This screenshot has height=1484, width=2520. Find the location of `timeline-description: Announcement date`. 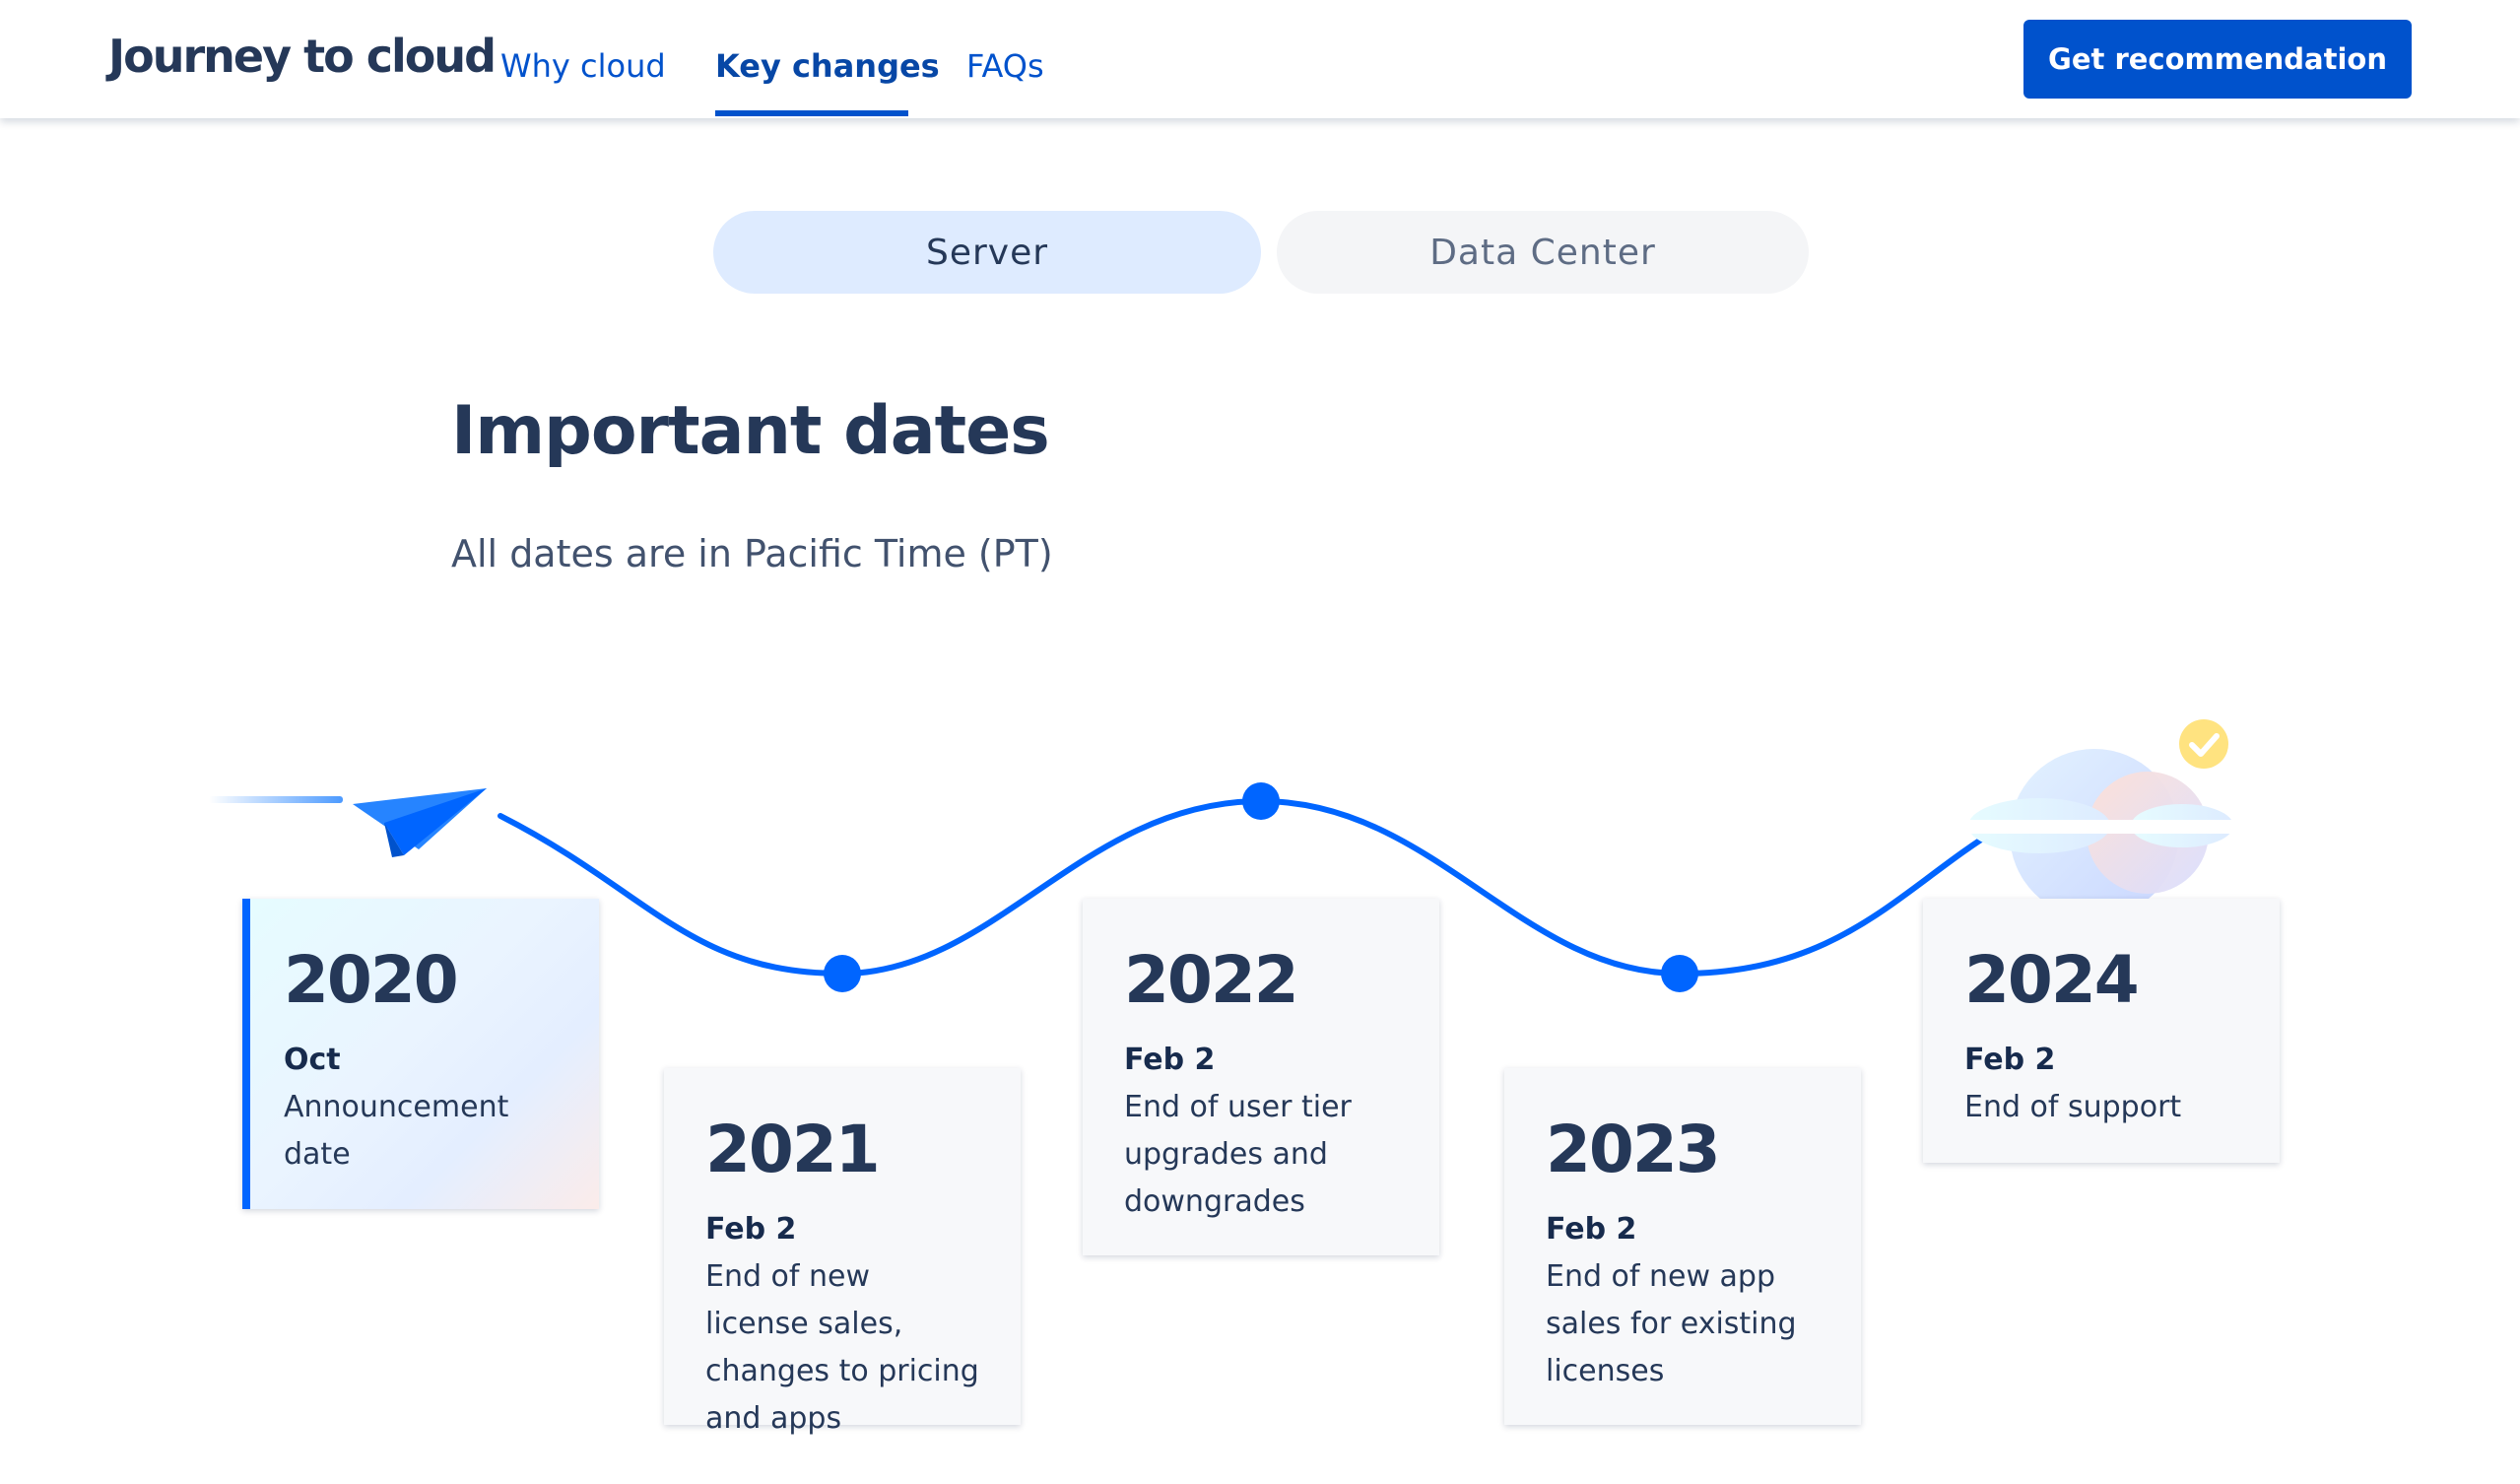

timeline-description: Announcement date is located at coordinates (396, 1131).